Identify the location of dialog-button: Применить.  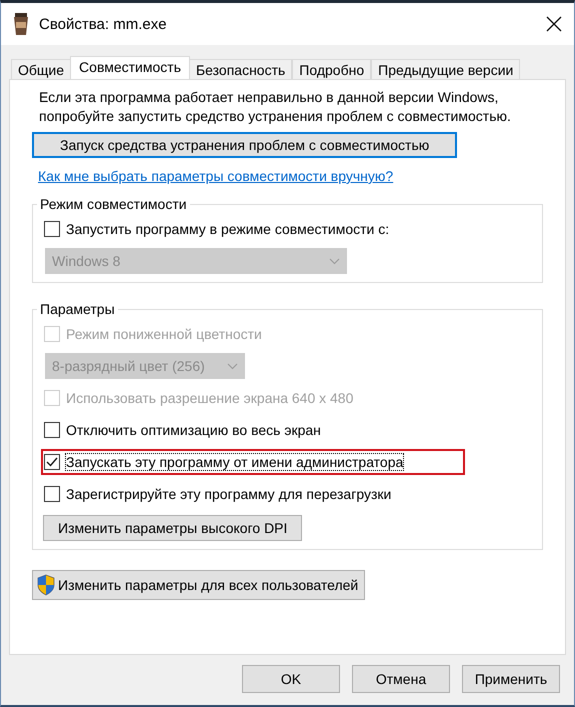
(511, 679).